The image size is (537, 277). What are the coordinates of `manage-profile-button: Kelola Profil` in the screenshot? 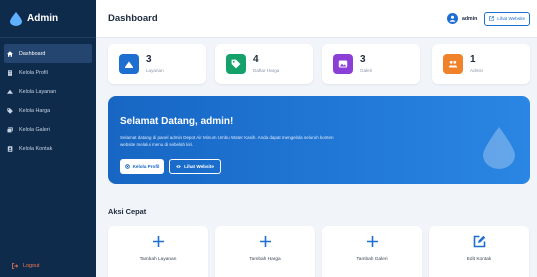 It's located at (142, 166).